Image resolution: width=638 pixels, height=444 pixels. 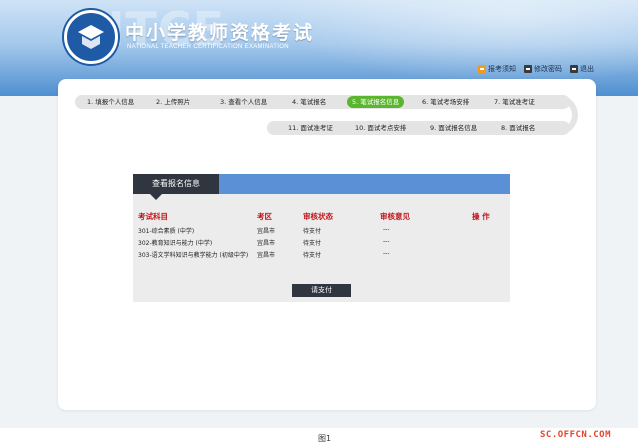 What do you see at coordinates (481, 216) in the screenshot?
I see `column-header-action: 操 作` at bounding box center [481, 216].